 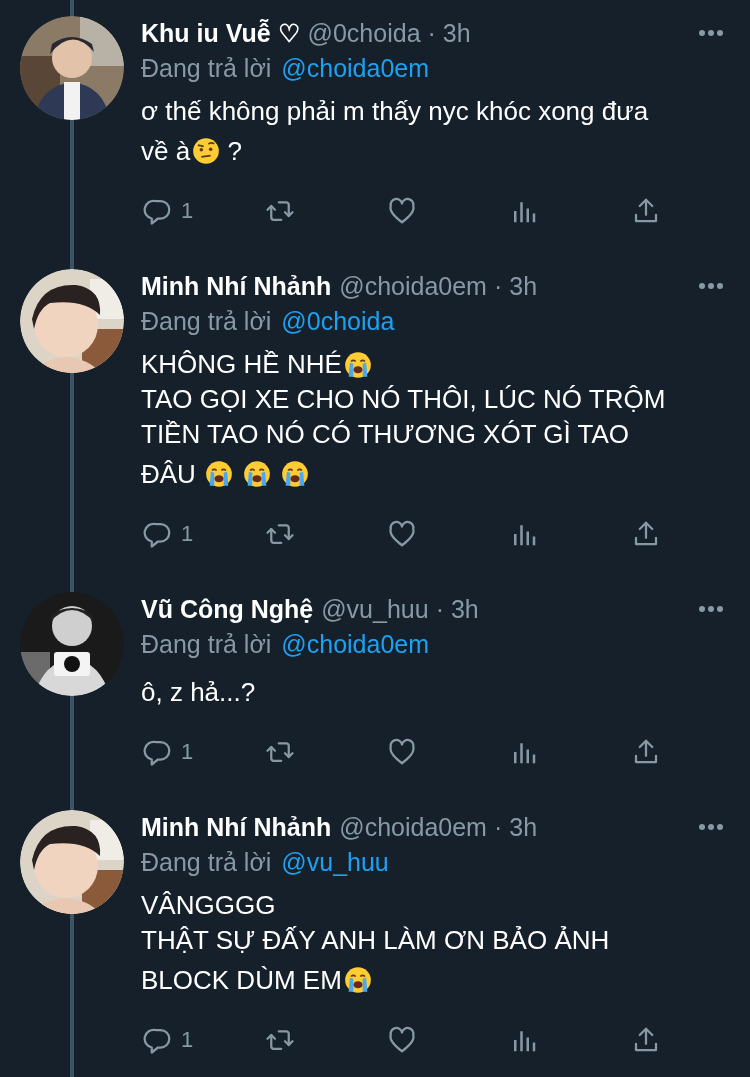 What do you see at coordinates (335, 862) in the screenshot?
I see `mention-link: @vu_huu` at bounding box center [335, 862].